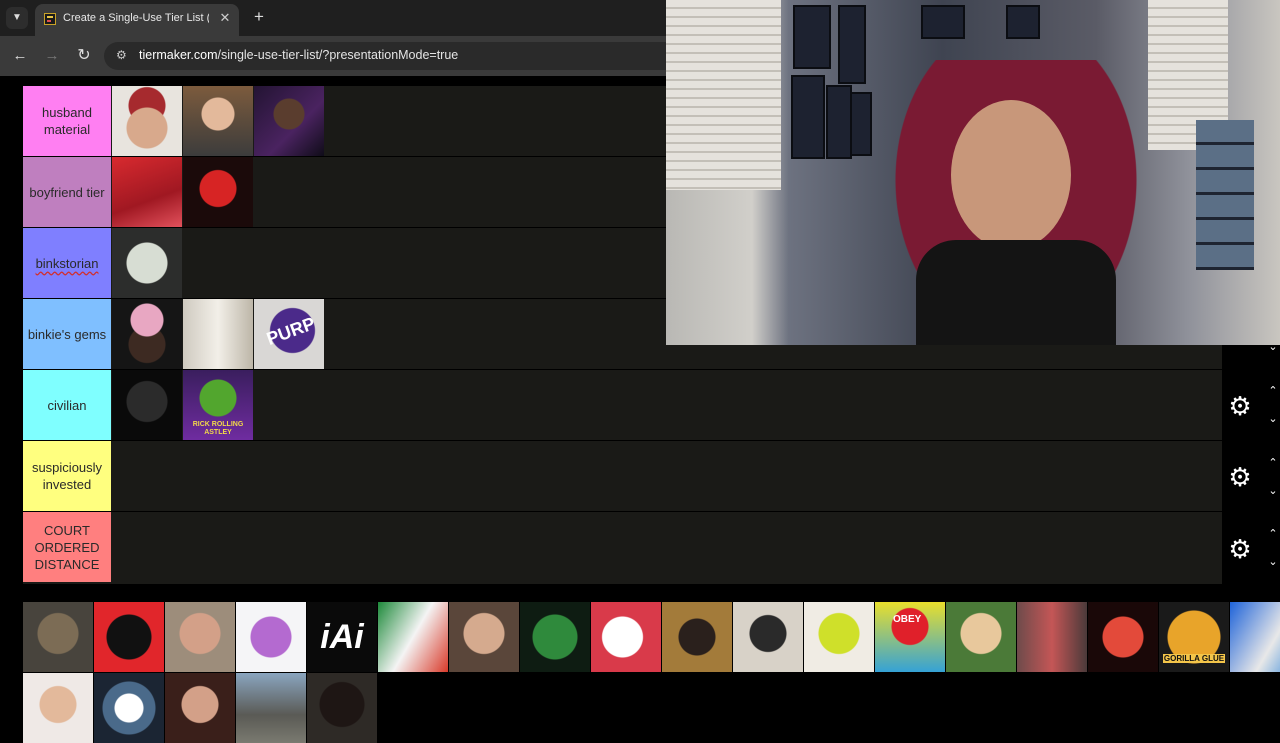 The image size is (1280, 743). I want to click on browser-tab: Create a Single-Use Tier List (Pr ✕, so click(137, 20).